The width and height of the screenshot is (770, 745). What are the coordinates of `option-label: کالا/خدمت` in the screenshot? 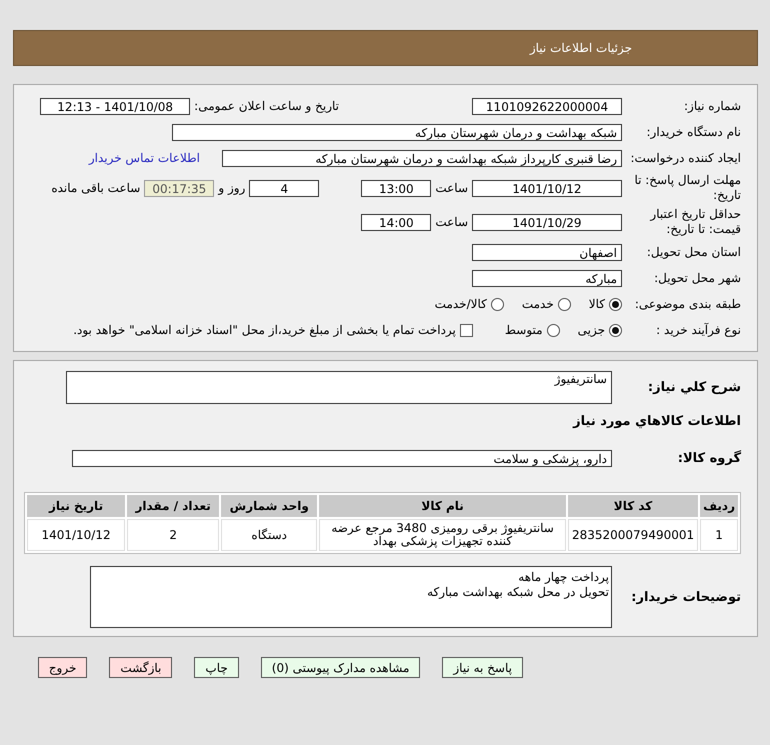 It's located at (460, 304).